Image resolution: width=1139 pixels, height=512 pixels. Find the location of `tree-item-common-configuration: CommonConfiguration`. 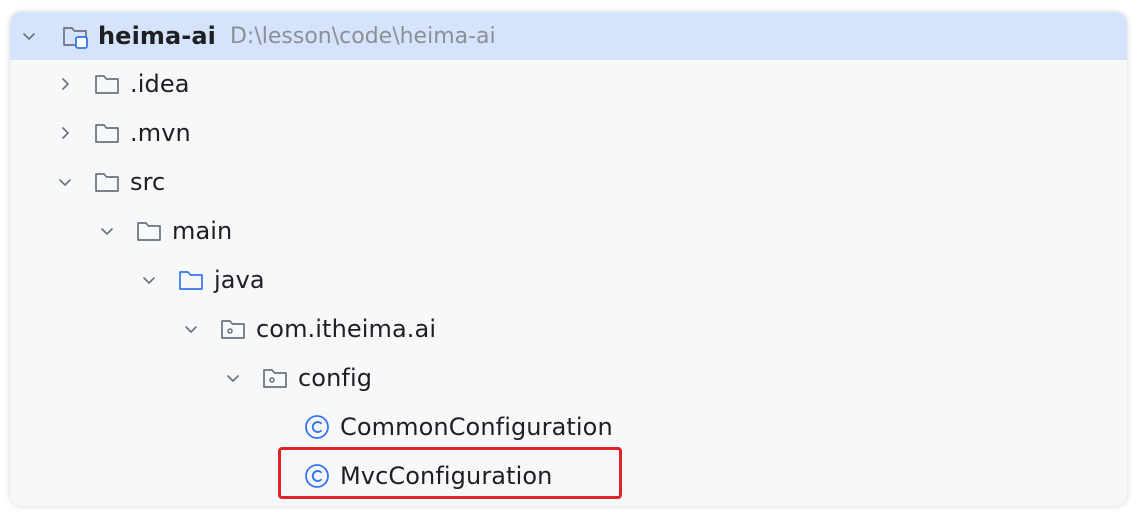

tree-item-common-configuration: CommonConfiguration is located at coordinates (568, 427).